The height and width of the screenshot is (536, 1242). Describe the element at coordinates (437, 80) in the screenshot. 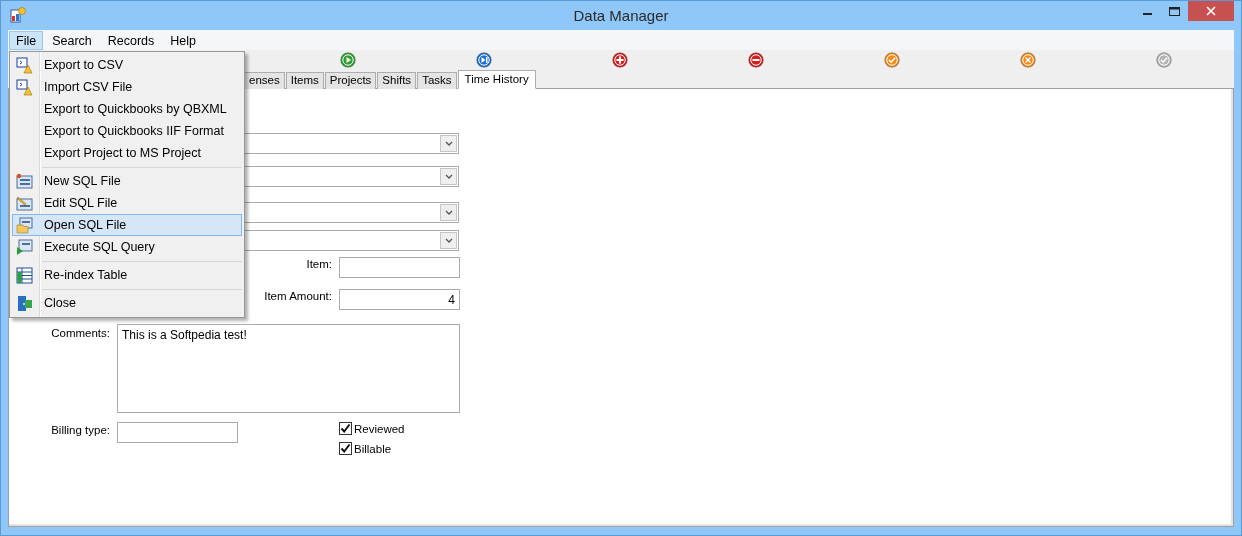

I see `tab: Tasks` at that location.